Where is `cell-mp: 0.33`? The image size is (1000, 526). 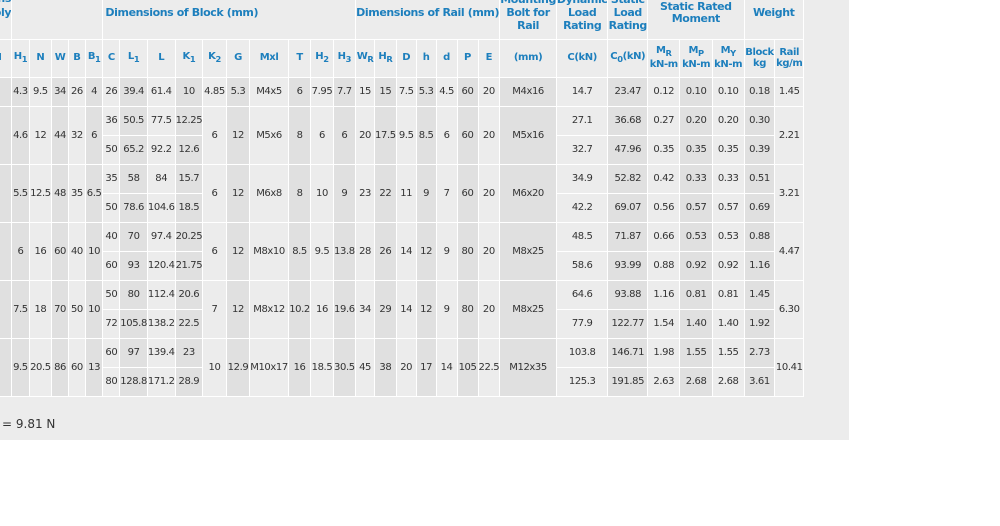
cell-mp: 0.33 is located at coordinates (696, 178).